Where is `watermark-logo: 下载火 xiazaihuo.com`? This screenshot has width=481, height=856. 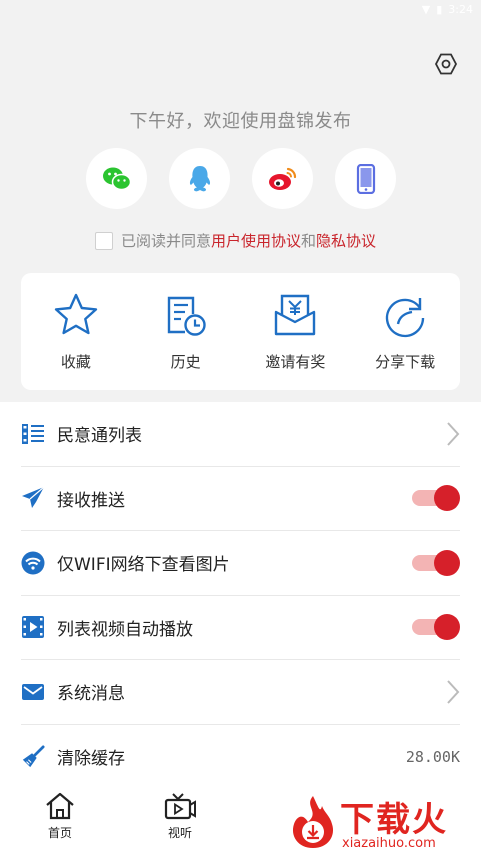 watermark-logo: 下载火 xiazaihuo.com is located at coordinates (382, 822).